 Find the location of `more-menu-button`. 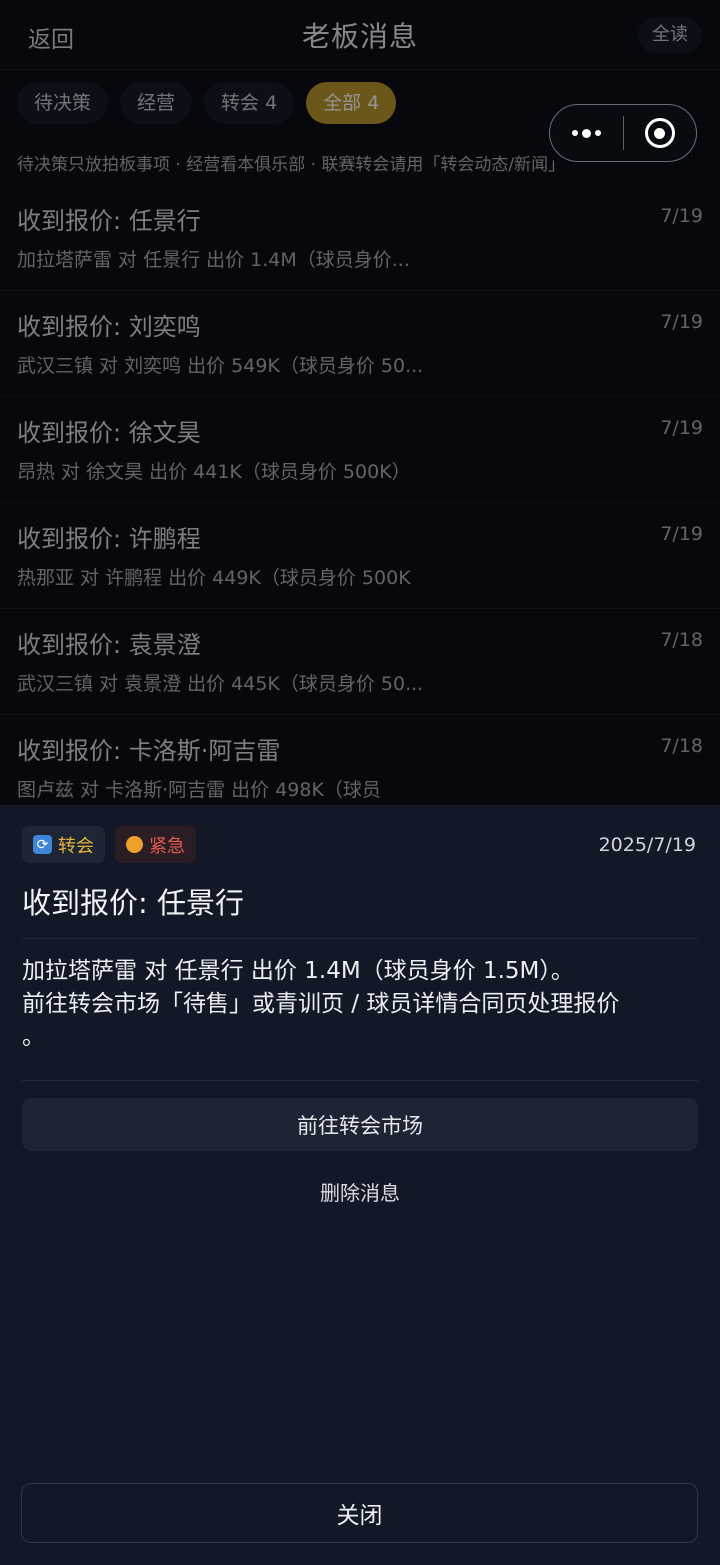

more-menu-button is located at coordinates (586, 133).